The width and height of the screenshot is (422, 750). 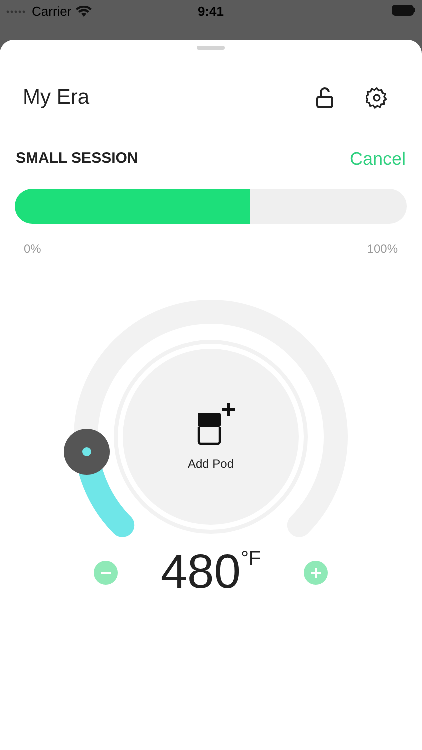 What do you see at coordinates (404, 10) in the screenshot?
I see `battery-icon` at bounding box center [404, 10].